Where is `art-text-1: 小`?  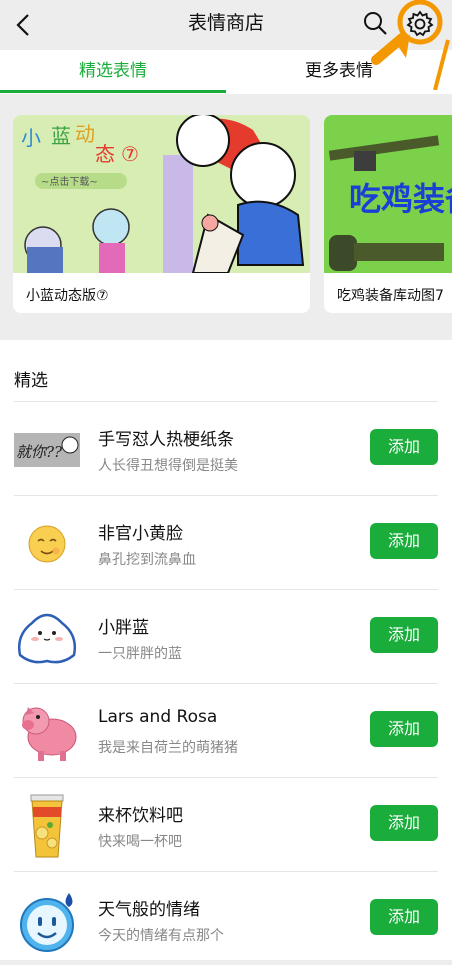 art-text-1: 小 is located at coordinates (31, 138).